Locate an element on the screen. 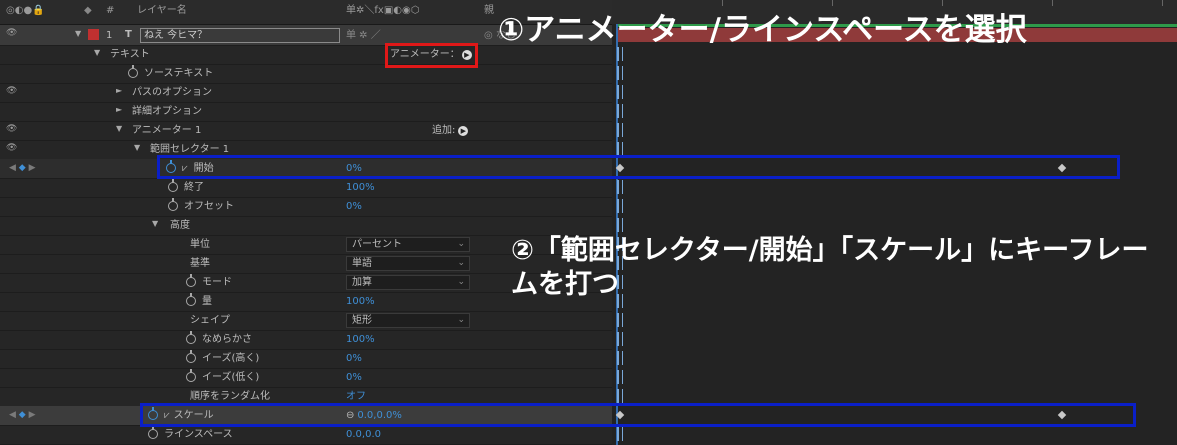  select-value: 矩形 is located at coordinates (362, 320).